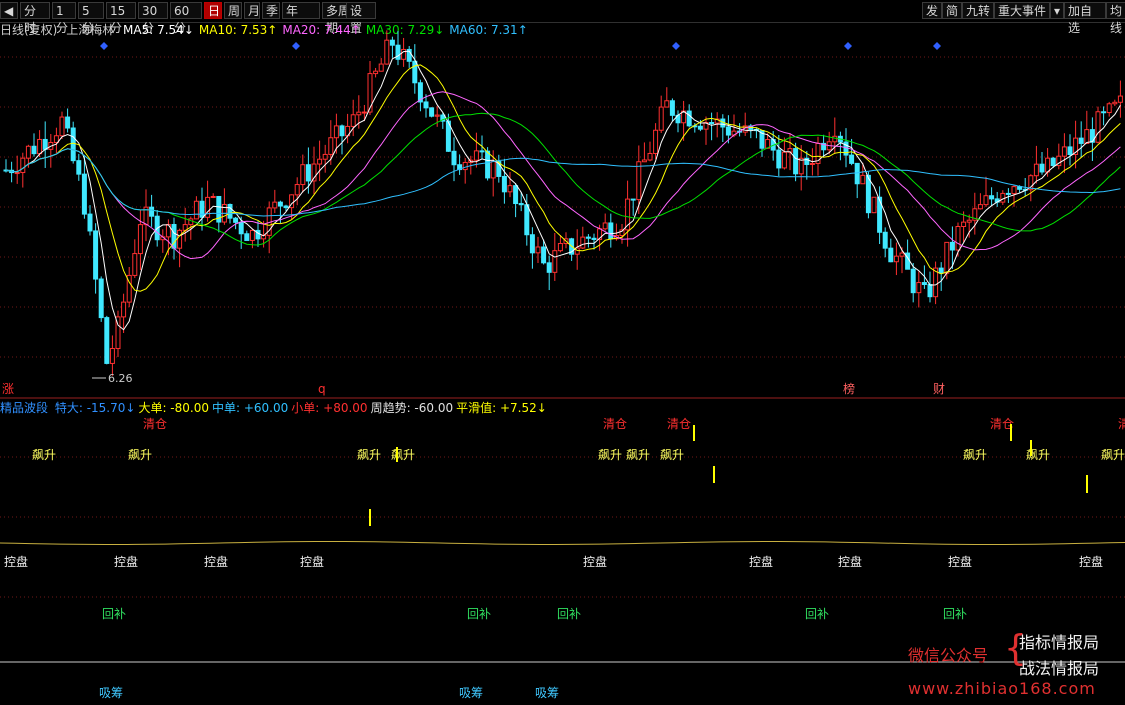 The image size is (1125, 705). What do you see at coordinates (312, 561) in the screenshot?
I see `kongpan-signal-3: 控盘` at bounding box center [312, 561].